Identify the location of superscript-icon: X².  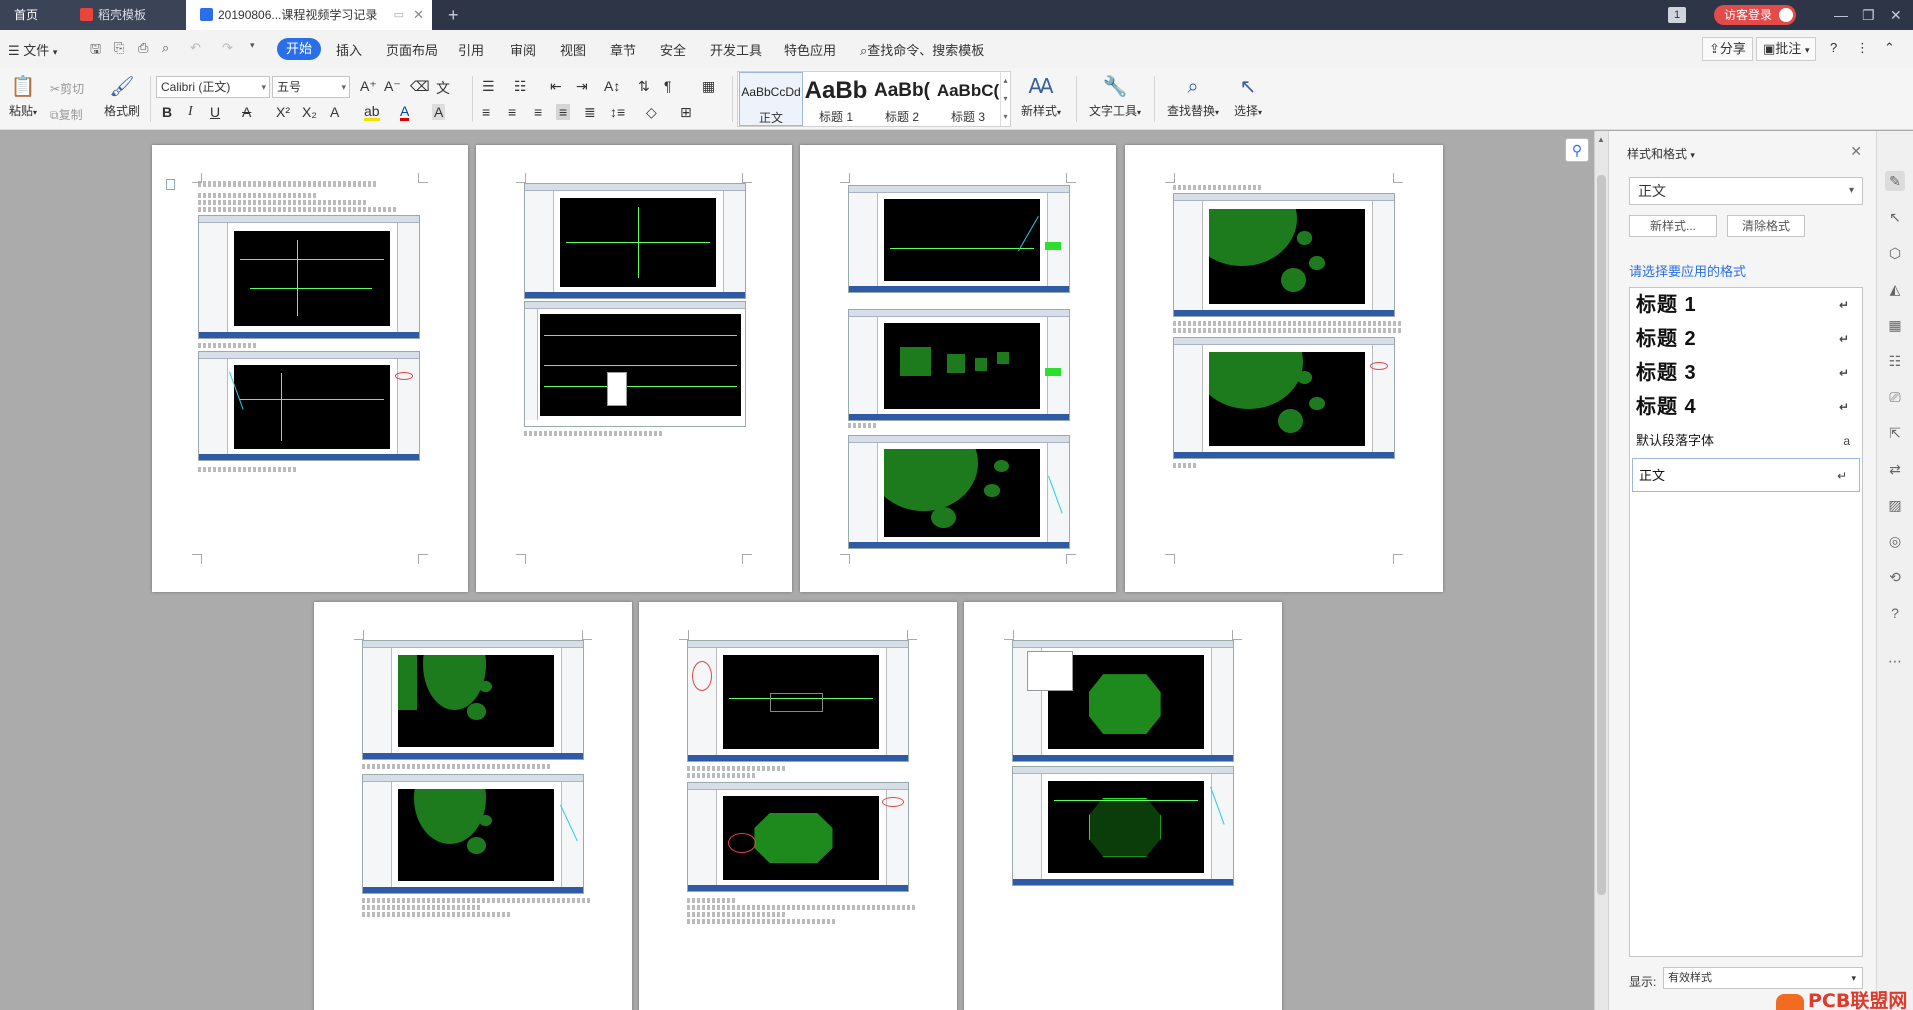
(283, 112).